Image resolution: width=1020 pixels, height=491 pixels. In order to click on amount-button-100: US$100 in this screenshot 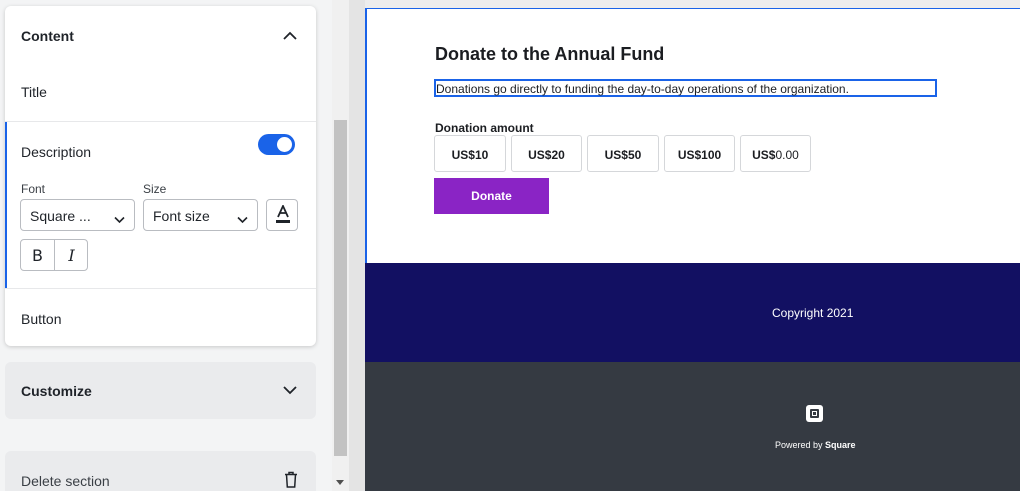, I will do `click(699, 153)`.